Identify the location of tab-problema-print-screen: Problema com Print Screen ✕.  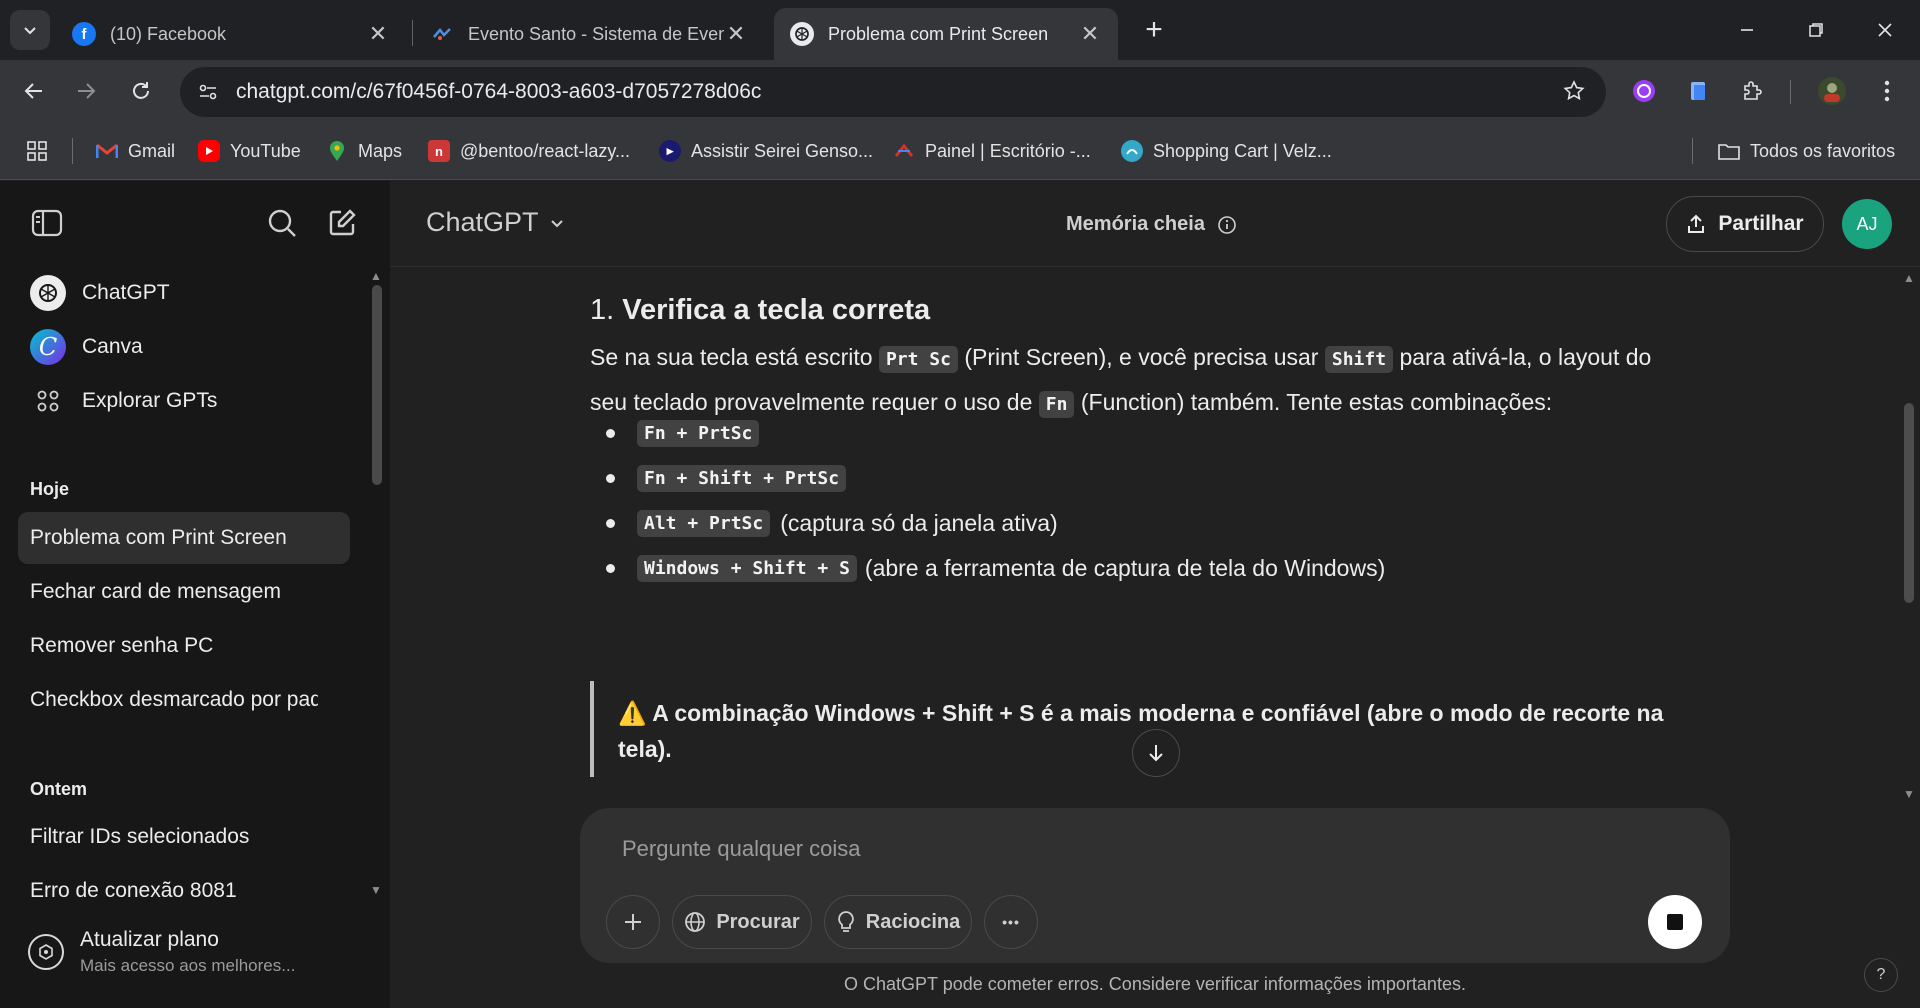
(946, 34).